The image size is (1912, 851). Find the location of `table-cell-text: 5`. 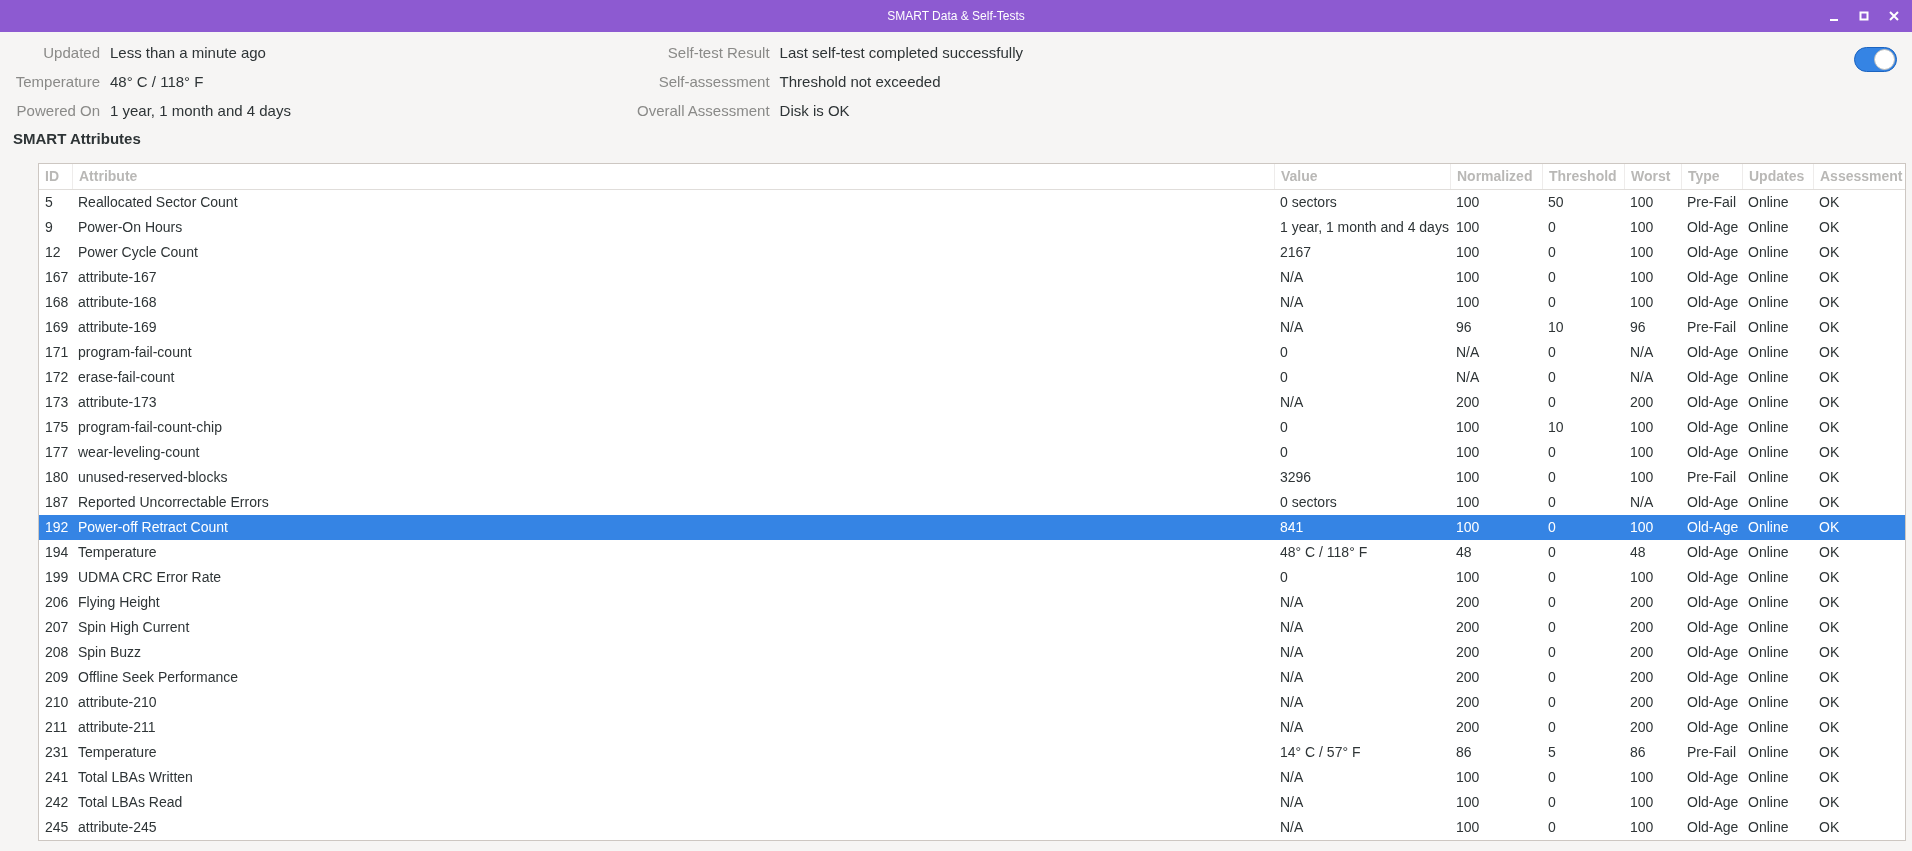

table-cell-text: 5 is located at coordinates (49, 202).